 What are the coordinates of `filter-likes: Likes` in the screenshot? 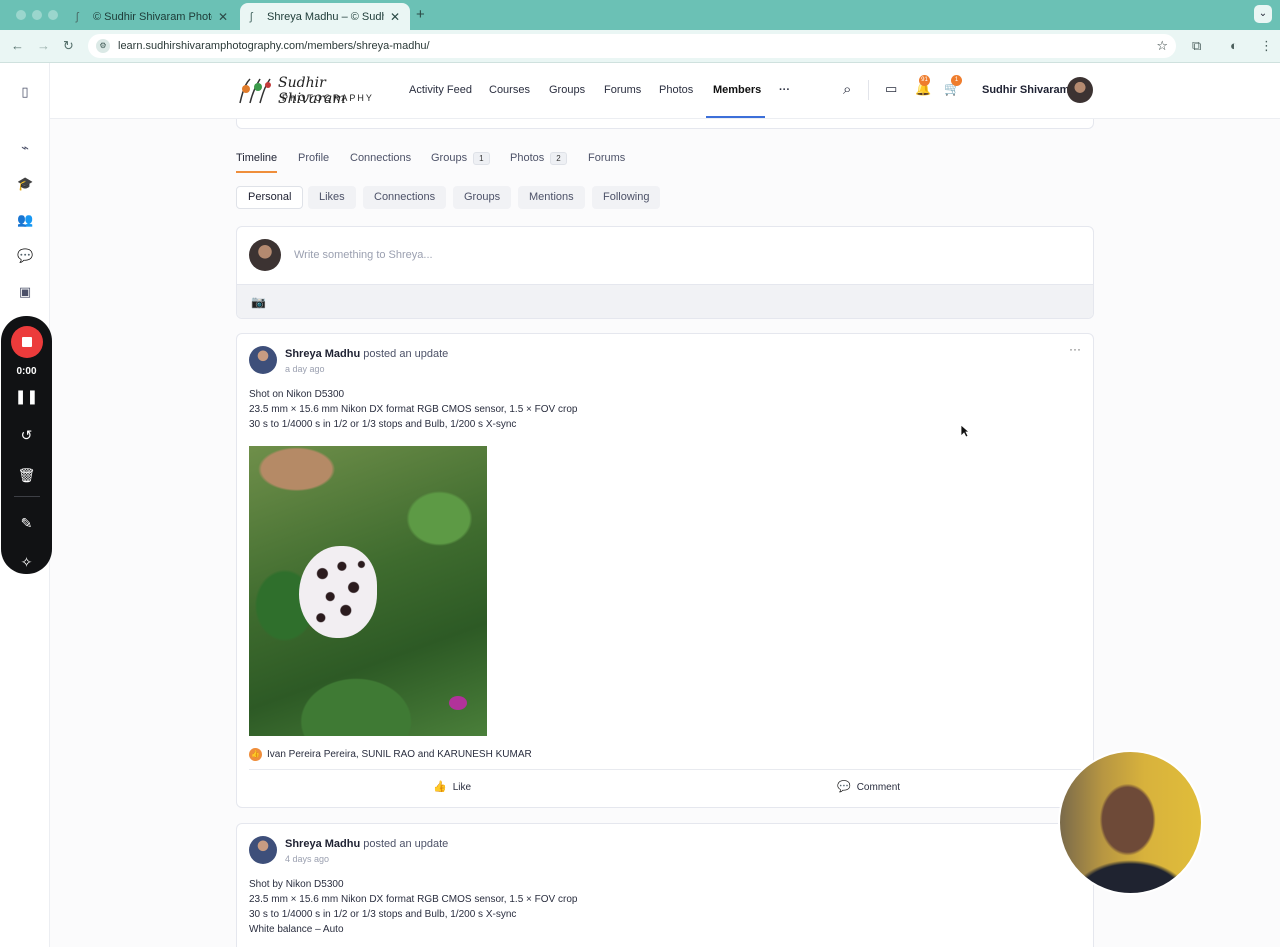 It's located at (332, 197).